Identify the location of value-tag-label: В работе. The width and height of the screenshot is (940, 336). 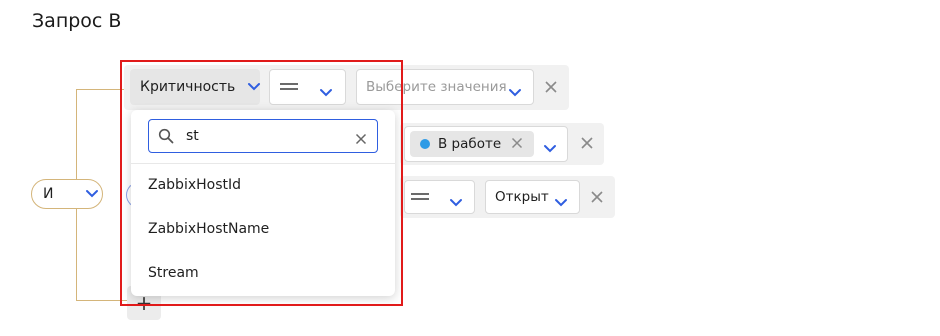
(470, 144).